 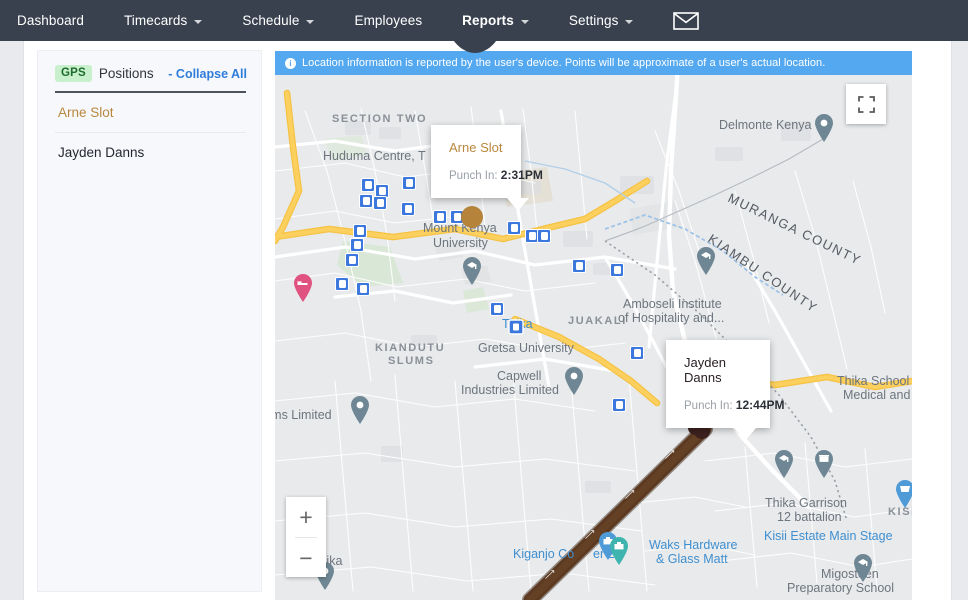 I want to click on fullscreen-button, so click(x=866, y=104).